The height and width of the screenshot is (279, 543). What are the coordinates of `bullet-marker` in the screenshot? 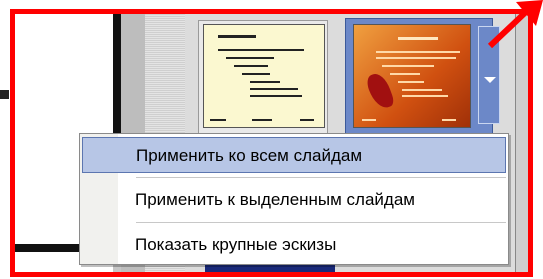 It's located at (4, 94).